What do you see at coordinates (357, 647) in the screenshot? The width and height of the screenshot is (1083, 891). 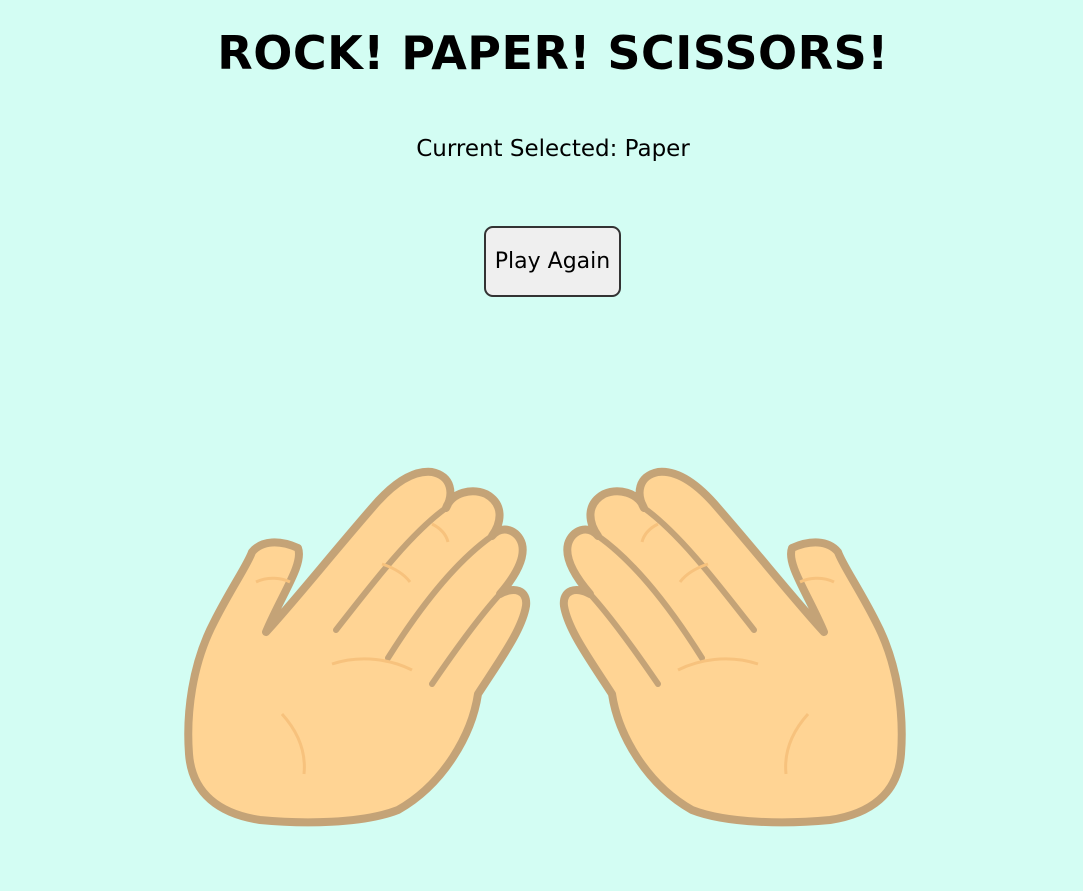 I see `left-hand-icon` at bounding box center [357, 647].